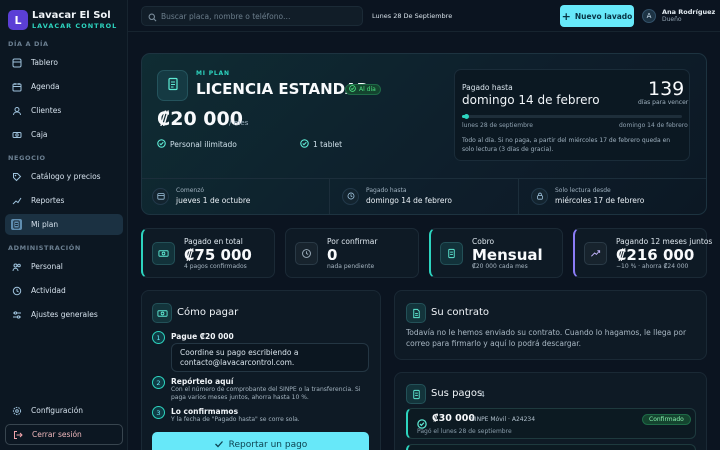 The image size is (720, 450). Describe the element at coordinates (595, 253) in the screenshot. I see `trend-up-icon` at that location.